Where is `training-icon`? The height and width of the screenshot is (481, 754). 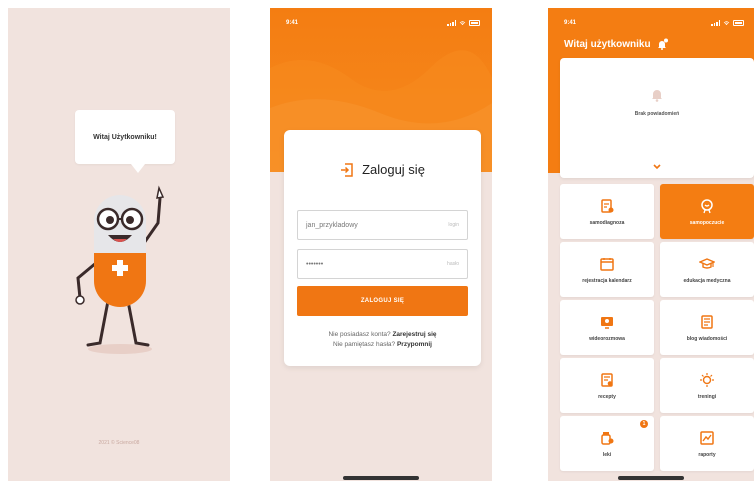 training-icon is located at coordinates (707, 379).